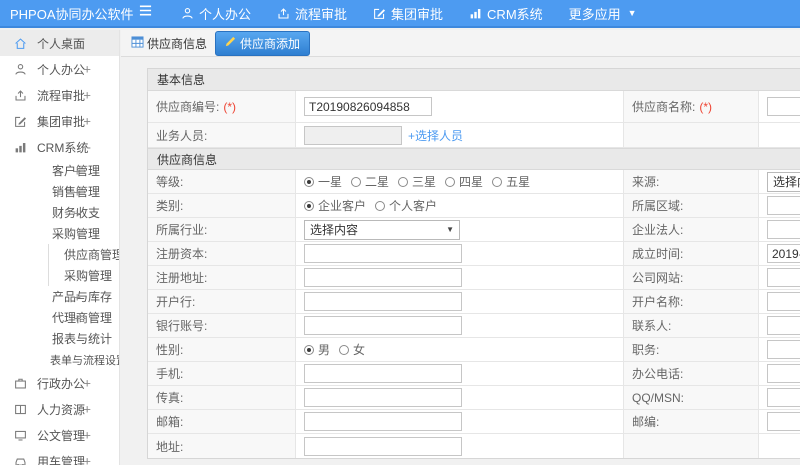  What do you see at coordinates (383, 373) in the screenshot?
I see `mobile-input` at bounding box center [383, 373].